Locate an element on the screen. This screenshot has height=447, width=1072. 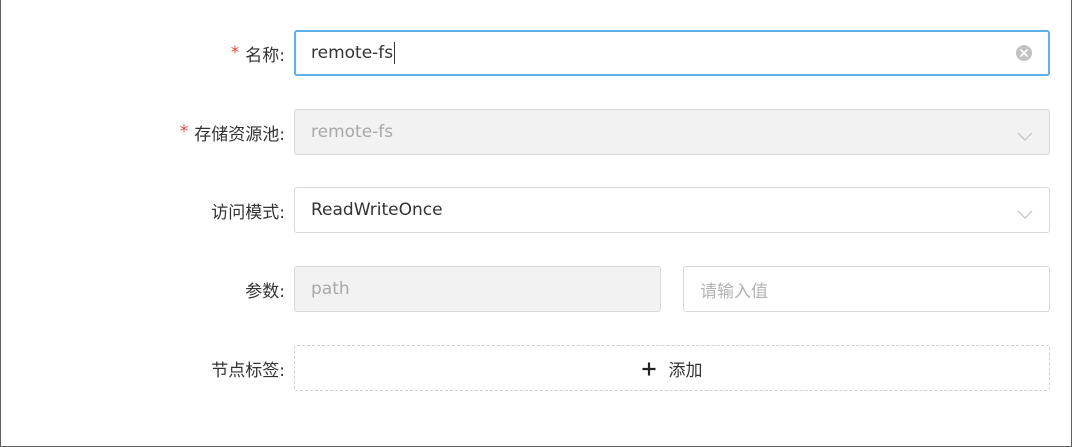
node-labels-label-text: 节点标签: is located at coordinates (248, 370).